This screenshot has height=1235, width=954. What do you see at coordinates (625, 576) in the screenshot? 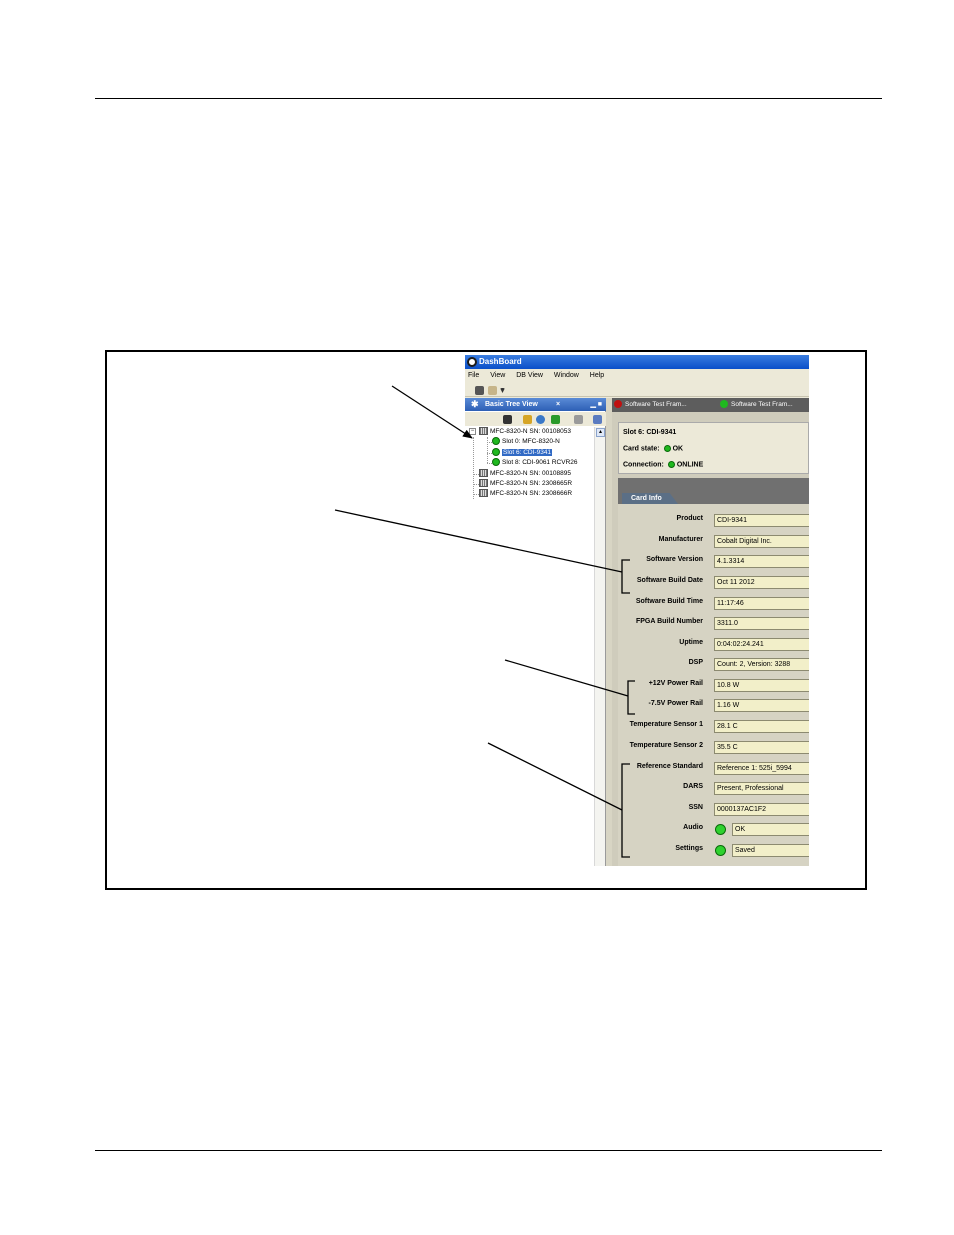
I see `software-bracket` at bounding box center [625, 576].